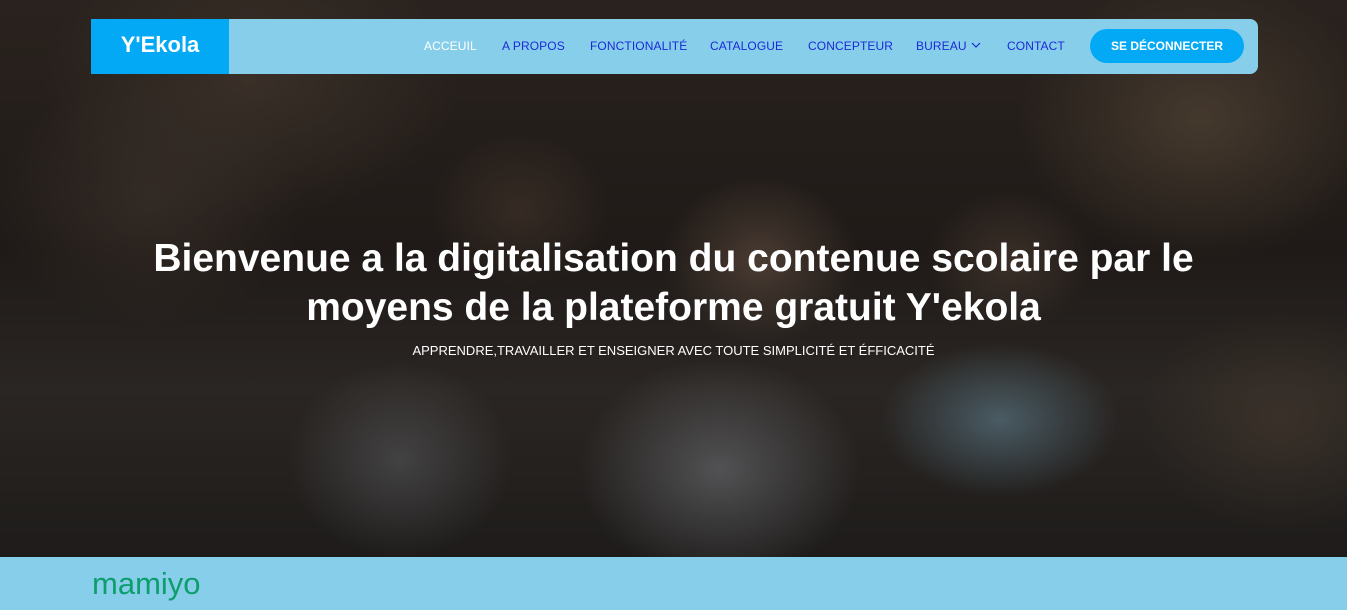 Image resolution: width=1347 pixels, height=610 pixels. Describe the element at coordinates (941, 46) in the screenshot. I see `nav-item-bureau-label: BUREAU` at that location.